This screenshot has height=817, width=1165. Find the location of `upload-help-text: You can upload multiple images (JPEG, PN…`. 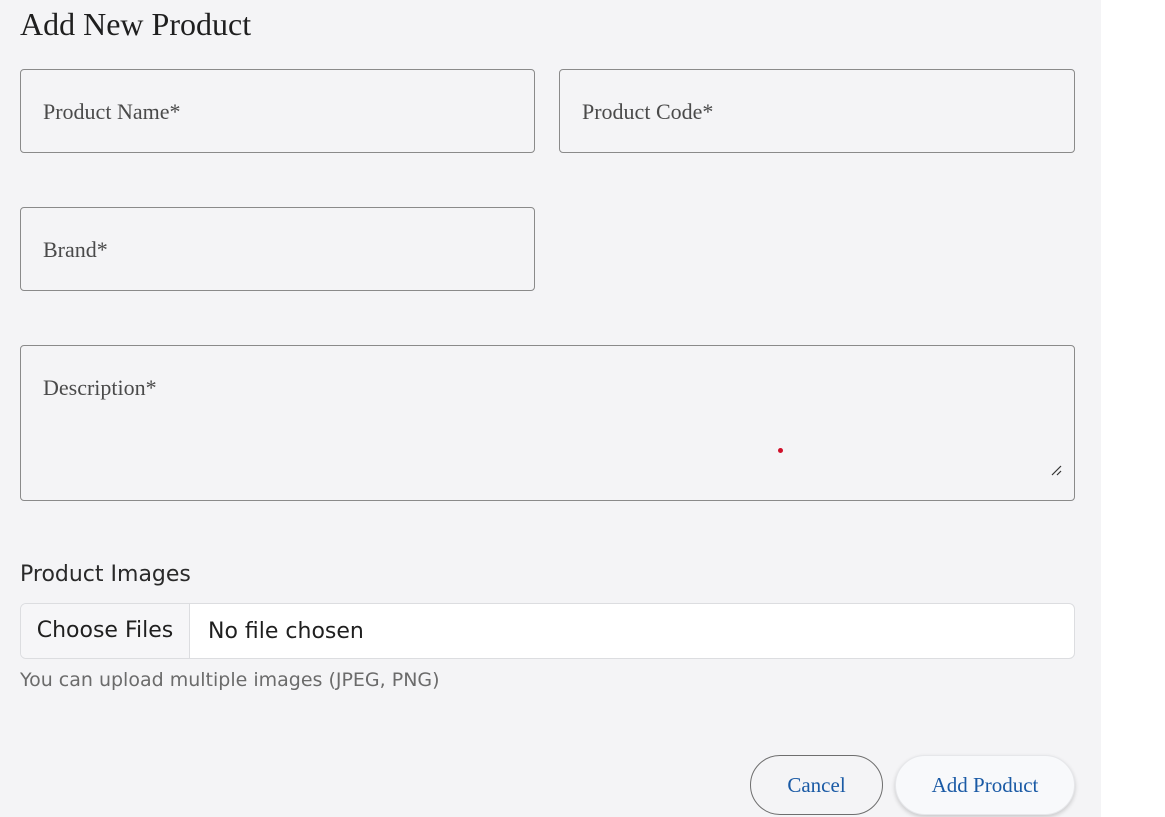

upload-help-text: You can upload multiple images (JPEG, PN… is located at coordinates (230, 680).